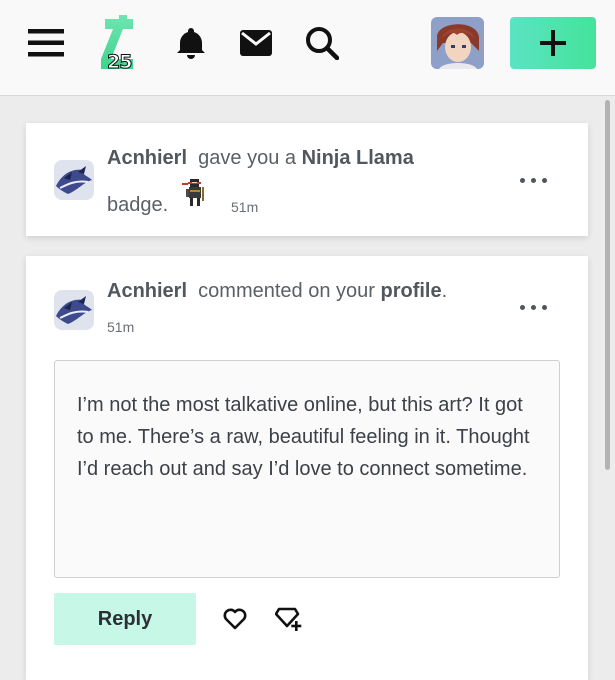 This screenshot has height=680, width=615. Describe the element at coordinates (193, 192) in the screenshot. I see `ninja-llama-badge-icon` at that location.